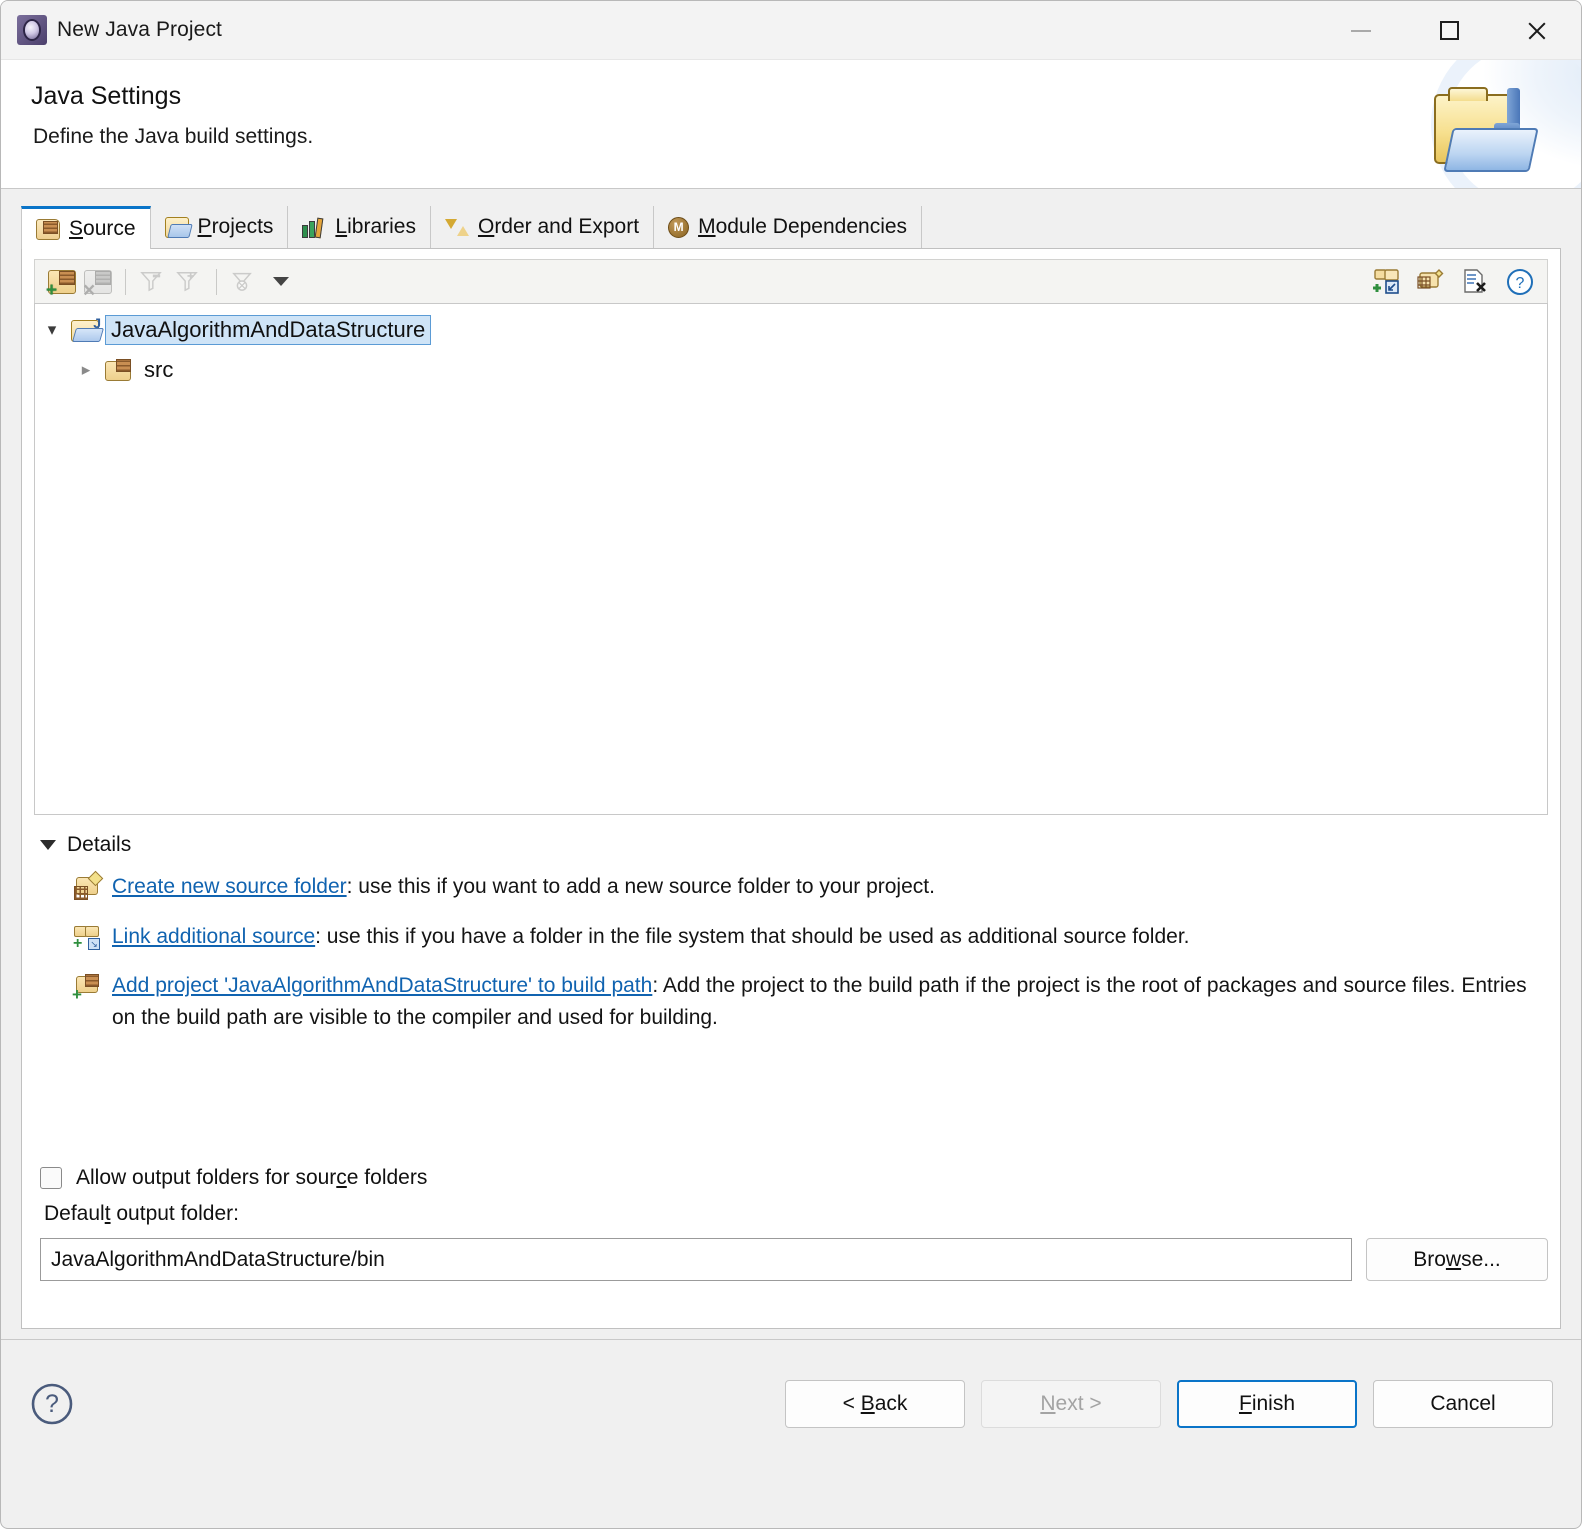 This screenshot has height=1529, width=1582. I want to click on tab-projects: Projects, so click(219, 227).